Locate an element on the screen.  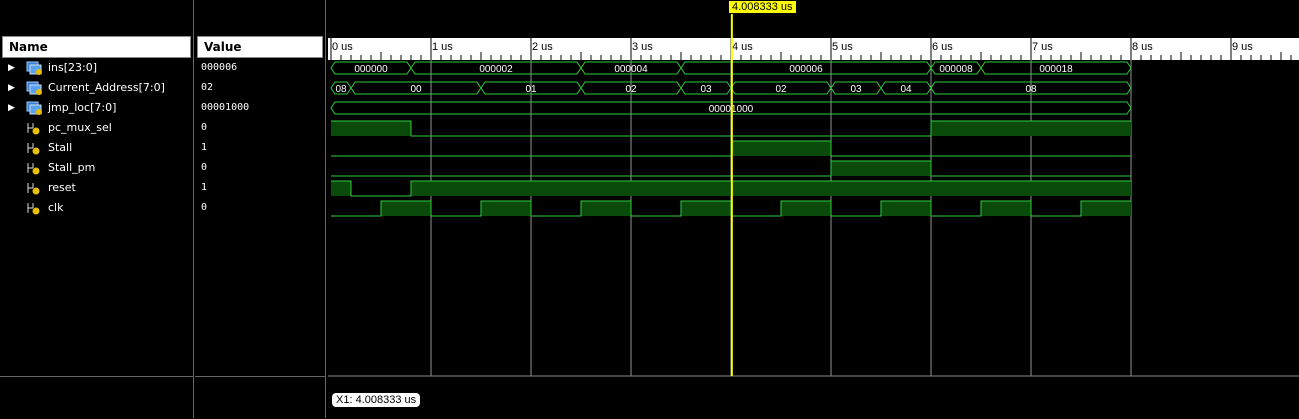
signal-name: Current_Address[7:0] is located at coordinates (106, 87).